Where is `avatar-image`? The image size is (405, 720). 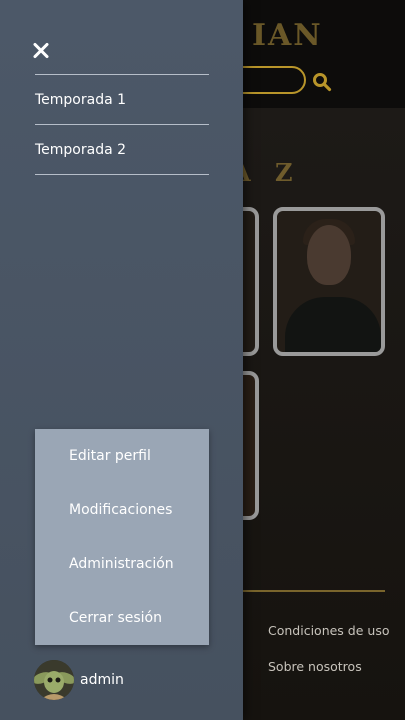
avatar-image is located at coordinates (54, 680).